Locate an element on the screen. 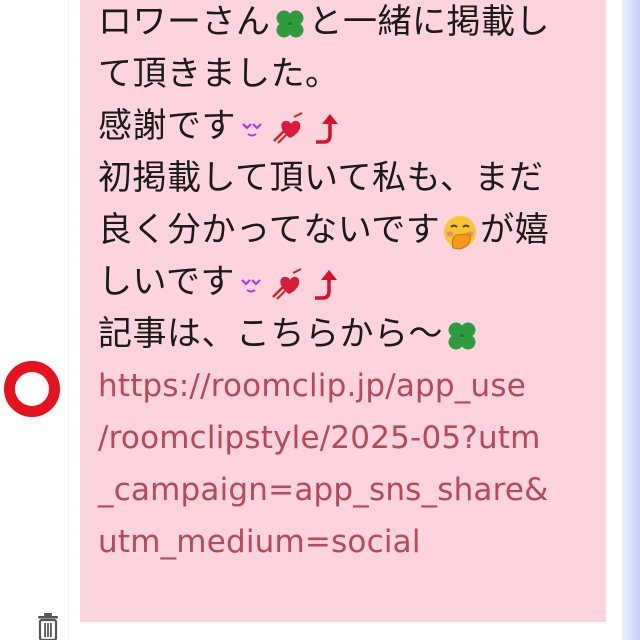  message-text: と一緒に掲載し is located at coordinates (429, 22).